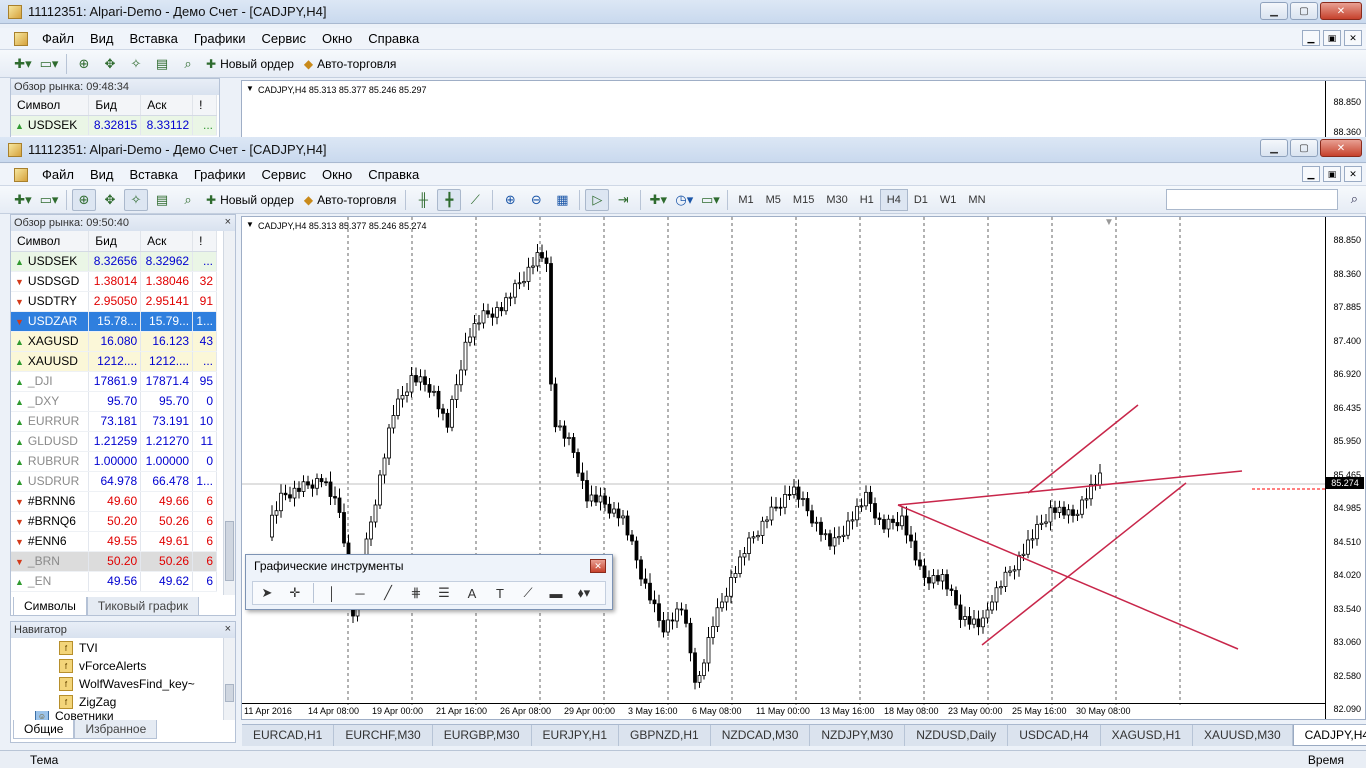  Describe the element at coordinates (1243, 735) in the screenshot. I see `chart-tab: XAUUSD,M30` at that location.